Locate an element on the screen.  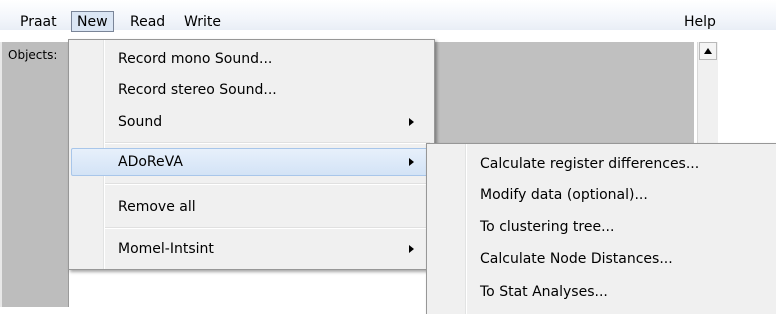
menu-item-label: Remove all is located at coordinates (157, 207).